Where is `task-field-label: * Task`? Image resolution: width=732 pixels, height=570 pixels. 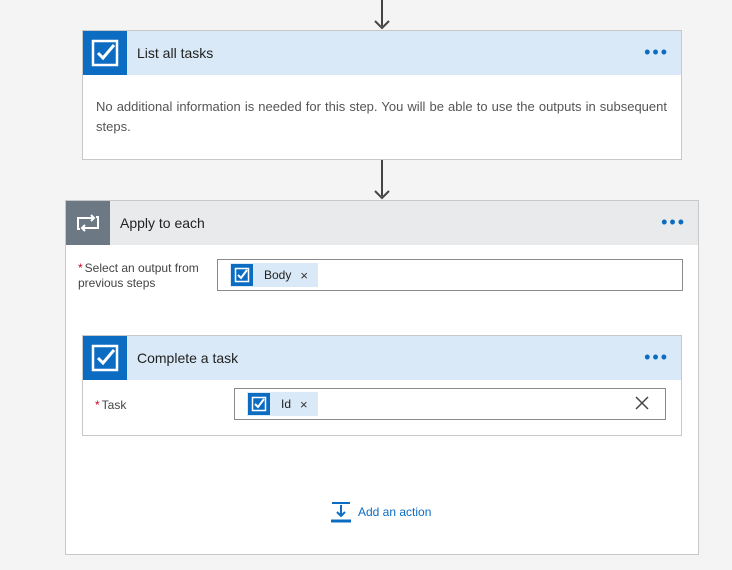
task-field-label: * Task is located at coordinates (110, 405).